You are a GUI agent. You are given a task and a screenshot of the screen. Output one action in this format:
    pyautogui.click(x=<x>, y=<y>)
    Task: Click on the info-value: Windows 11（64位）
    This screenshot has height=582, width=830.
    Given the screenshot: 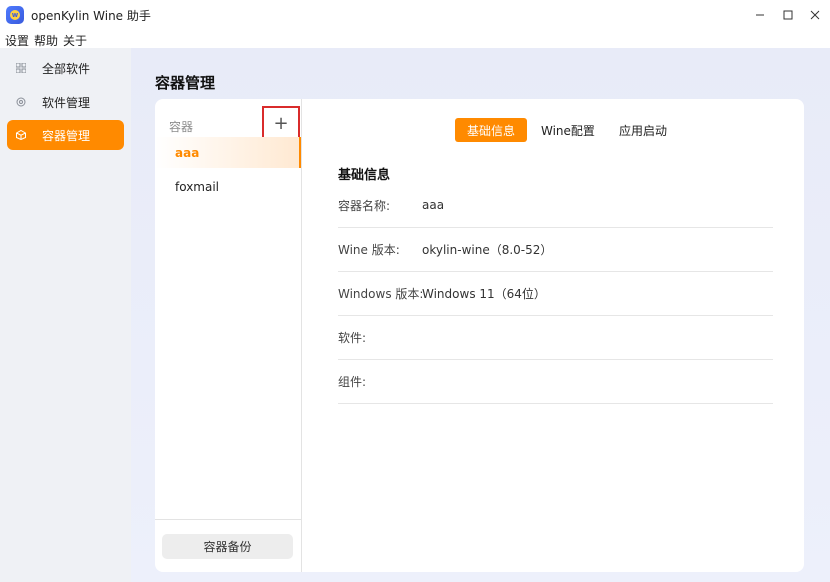 What is the action you would take?
    pyautogui.click(x=484, y=293)
    